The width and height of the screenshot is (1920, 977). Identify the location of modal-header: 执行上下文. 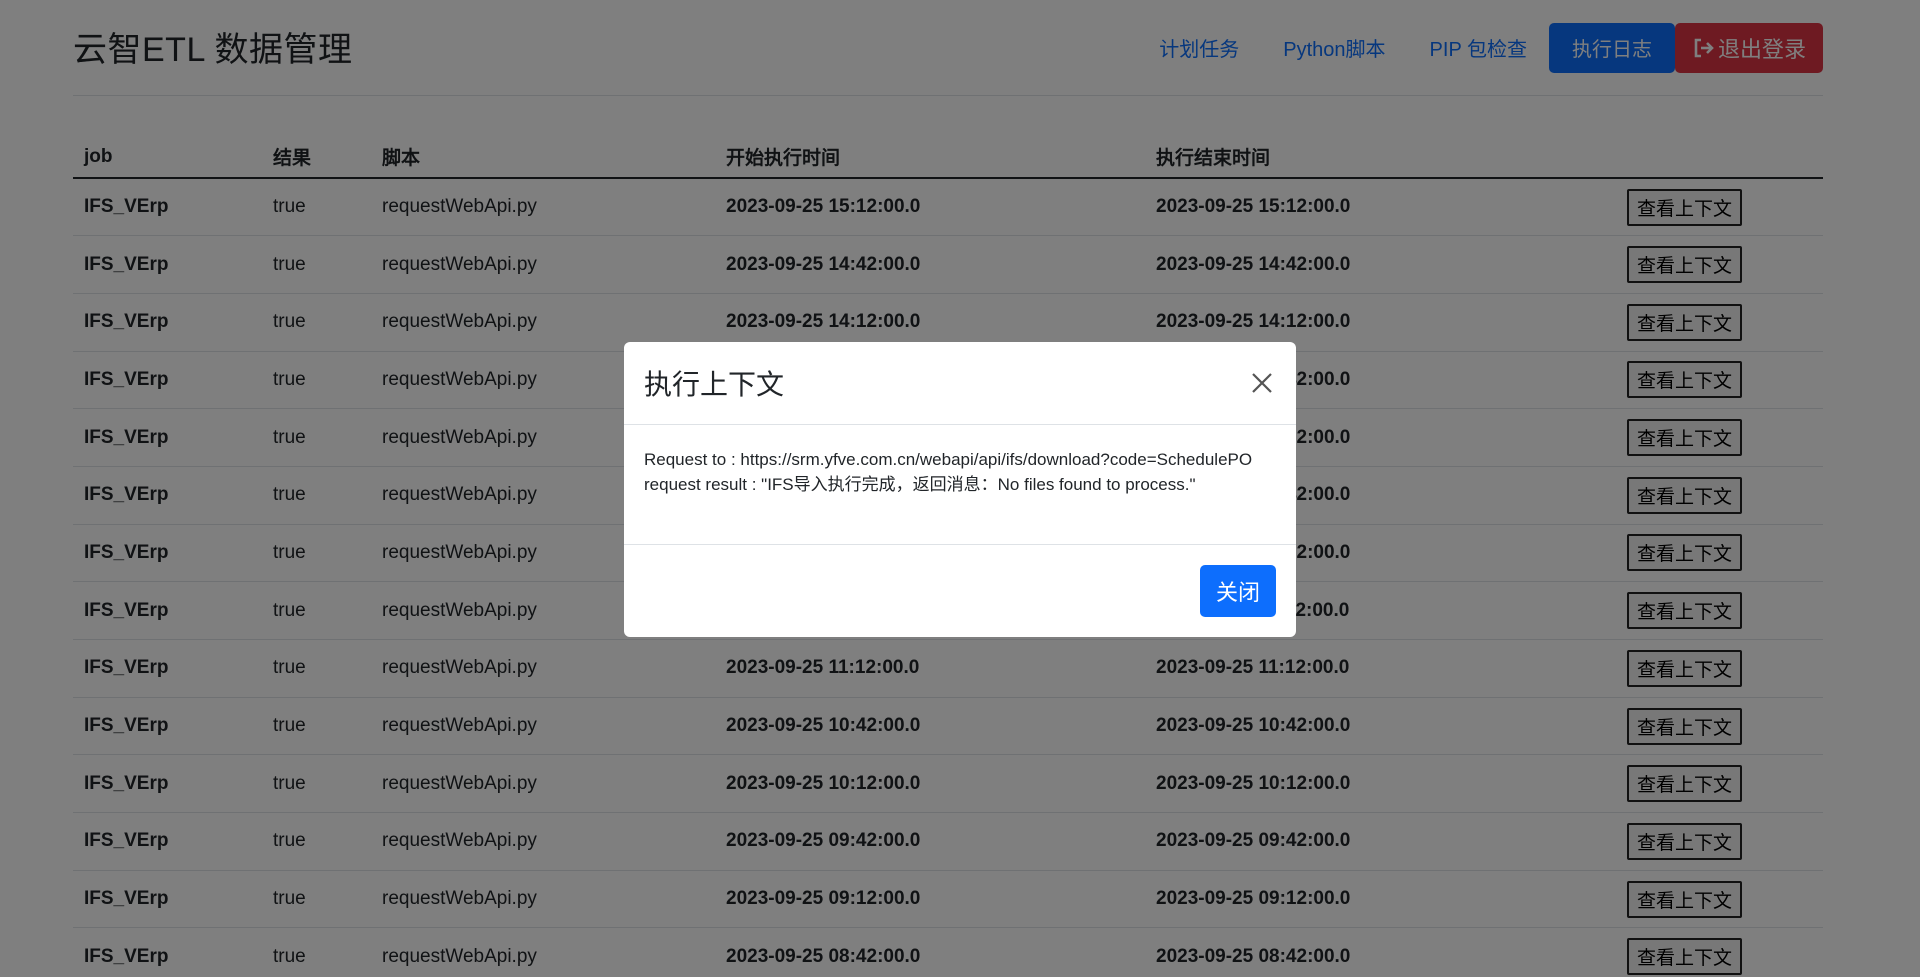
(960, 383).